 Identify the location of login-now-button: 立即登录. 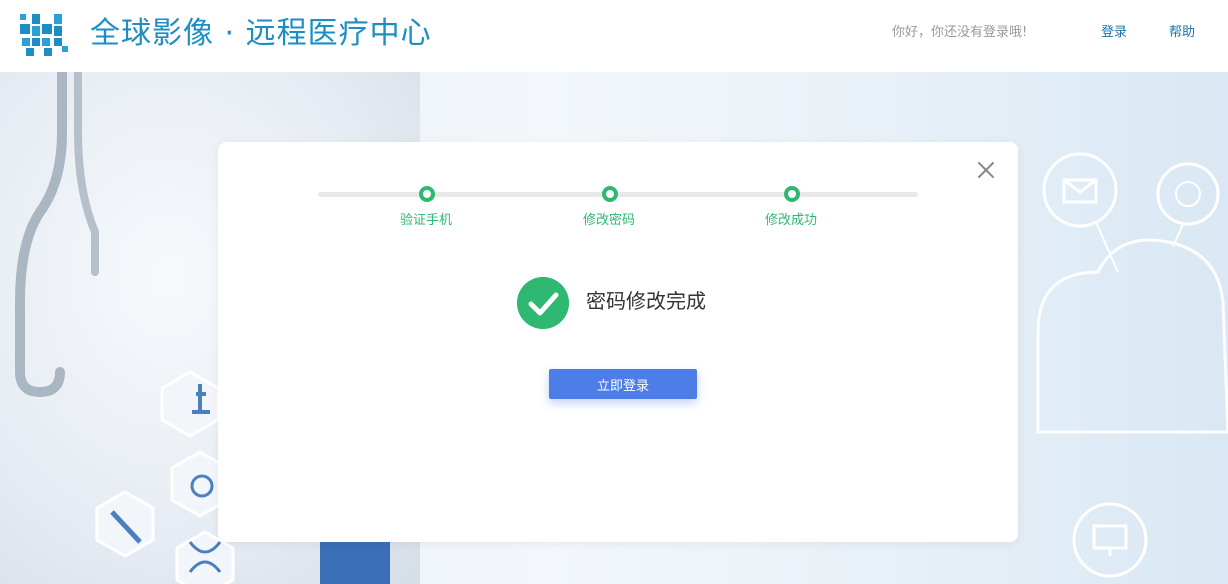
(623, 384).